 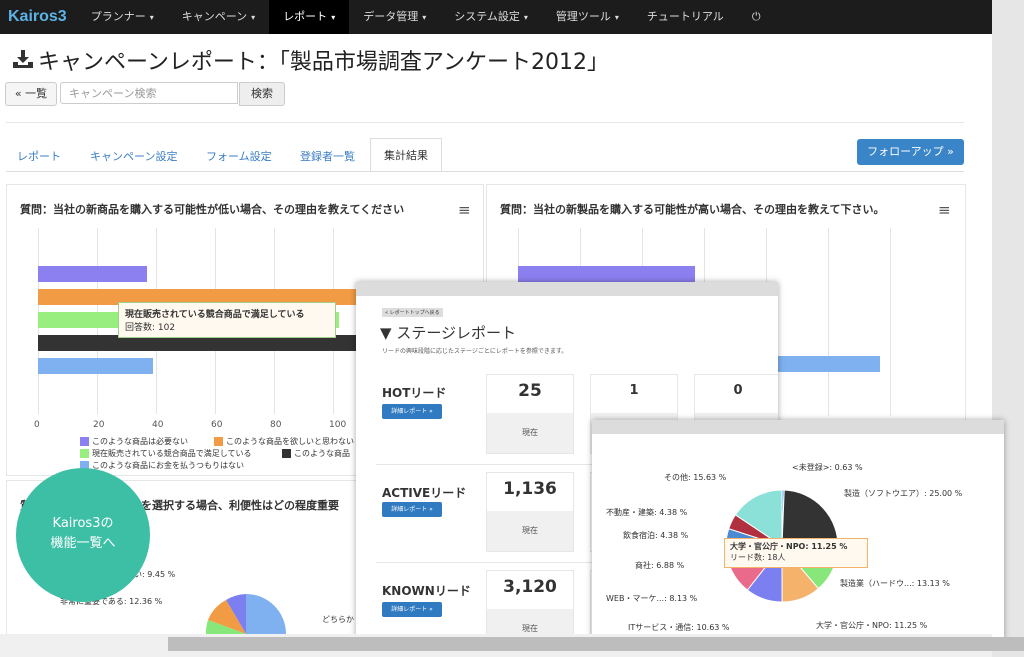 What do you see at coordinates (530, 512) in the screenshot?
I see `stage-cell: 1,136 現在` at bounding box center [530, 512].